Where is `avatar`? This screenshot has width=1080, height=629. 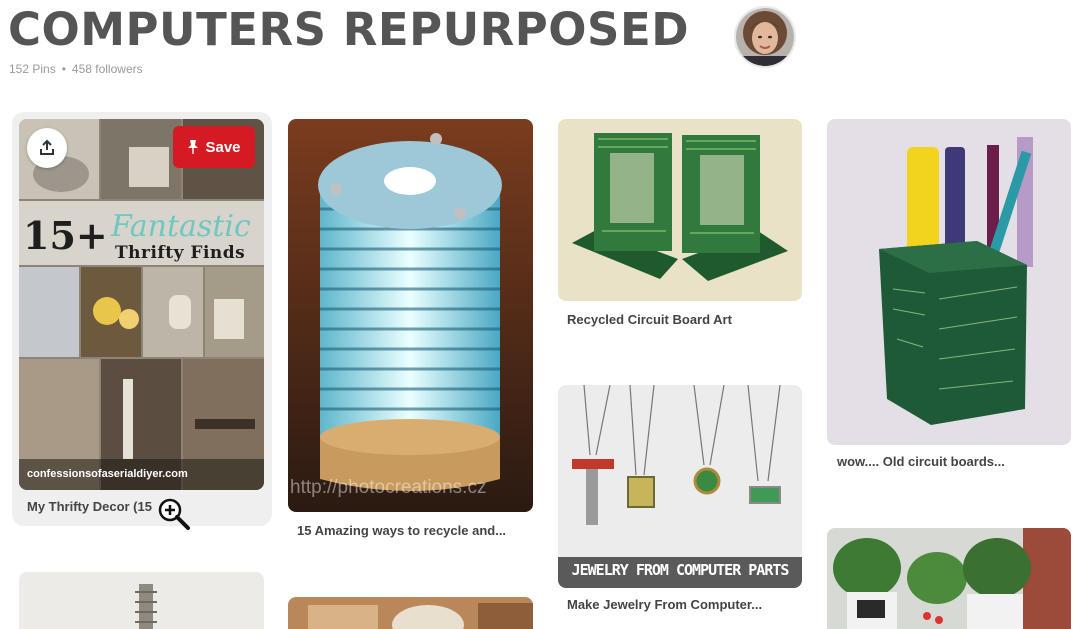
avatar is located at coordinates (765, 37).